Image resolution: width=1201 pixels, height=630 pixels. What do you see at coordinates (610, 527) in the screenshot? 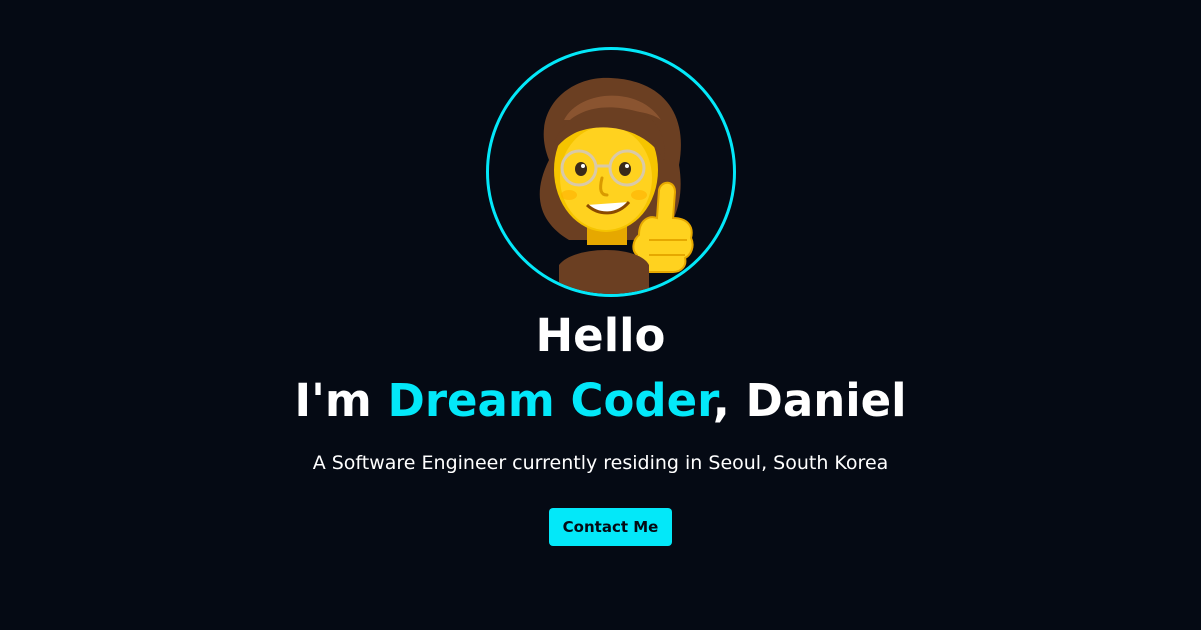
I see `contact-me-button: Contact Me` at bounding box center [610, 527].